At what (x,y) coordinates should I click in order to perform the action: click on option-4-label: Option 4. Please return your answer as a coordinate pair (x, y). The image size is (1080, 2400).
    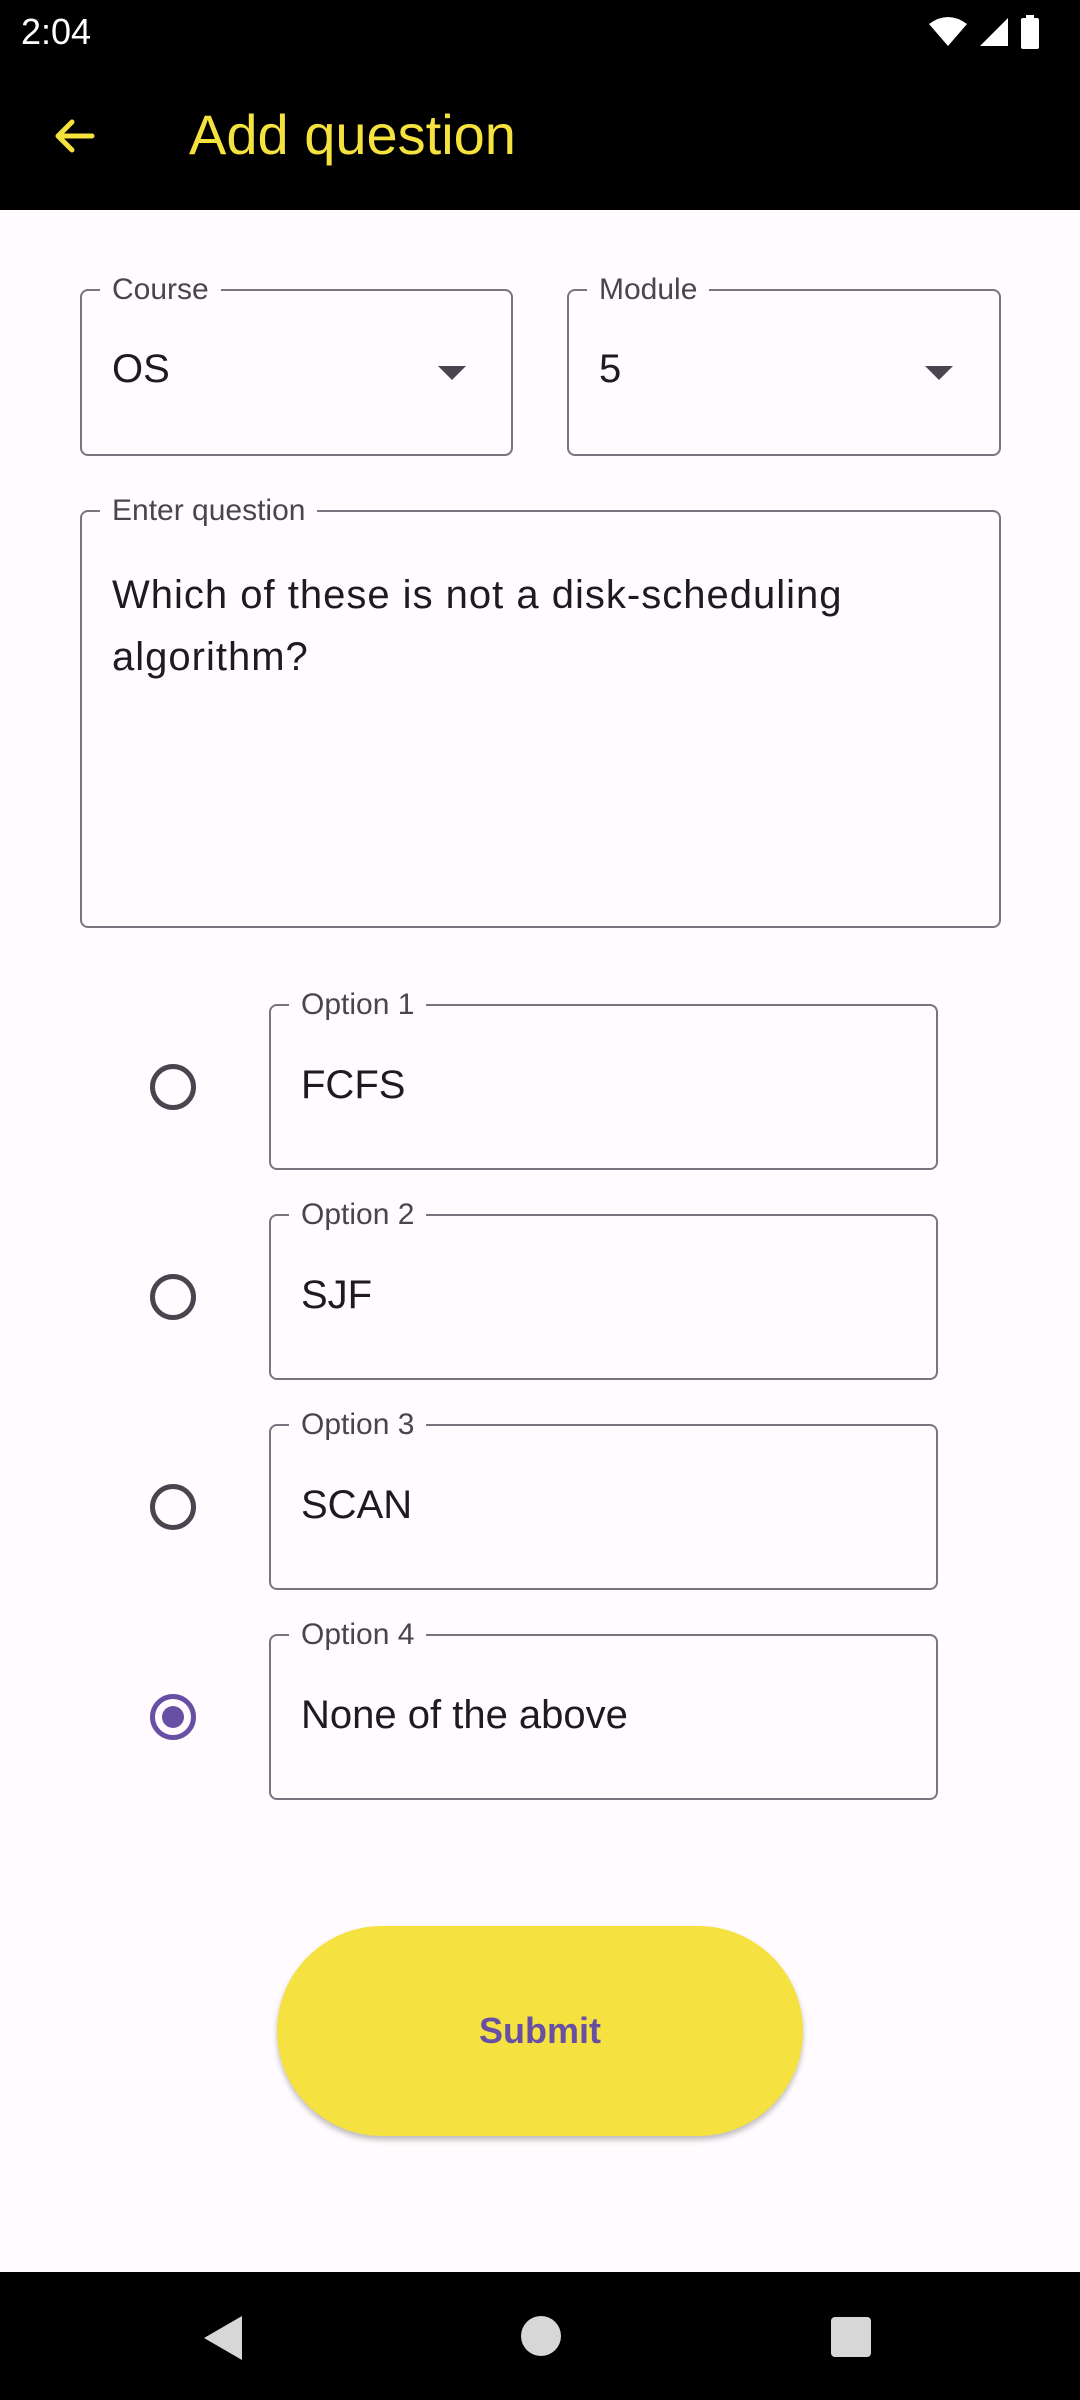
    Looking at the image, I should click on (358, 1635).